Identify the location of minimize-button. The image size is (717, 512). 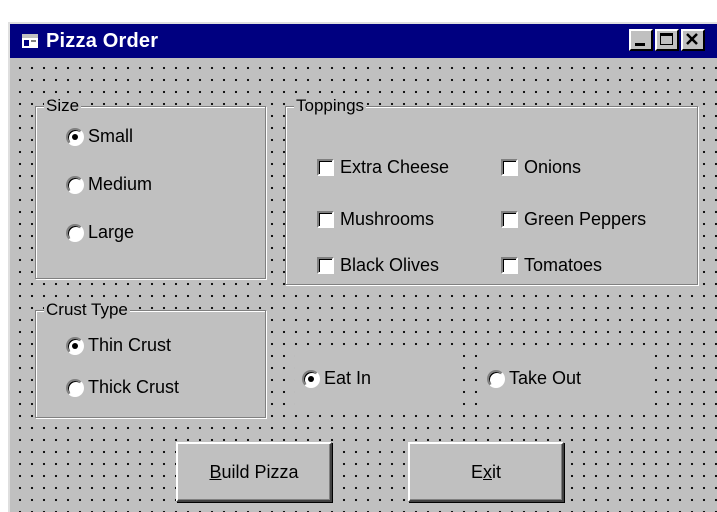
(641, 40).